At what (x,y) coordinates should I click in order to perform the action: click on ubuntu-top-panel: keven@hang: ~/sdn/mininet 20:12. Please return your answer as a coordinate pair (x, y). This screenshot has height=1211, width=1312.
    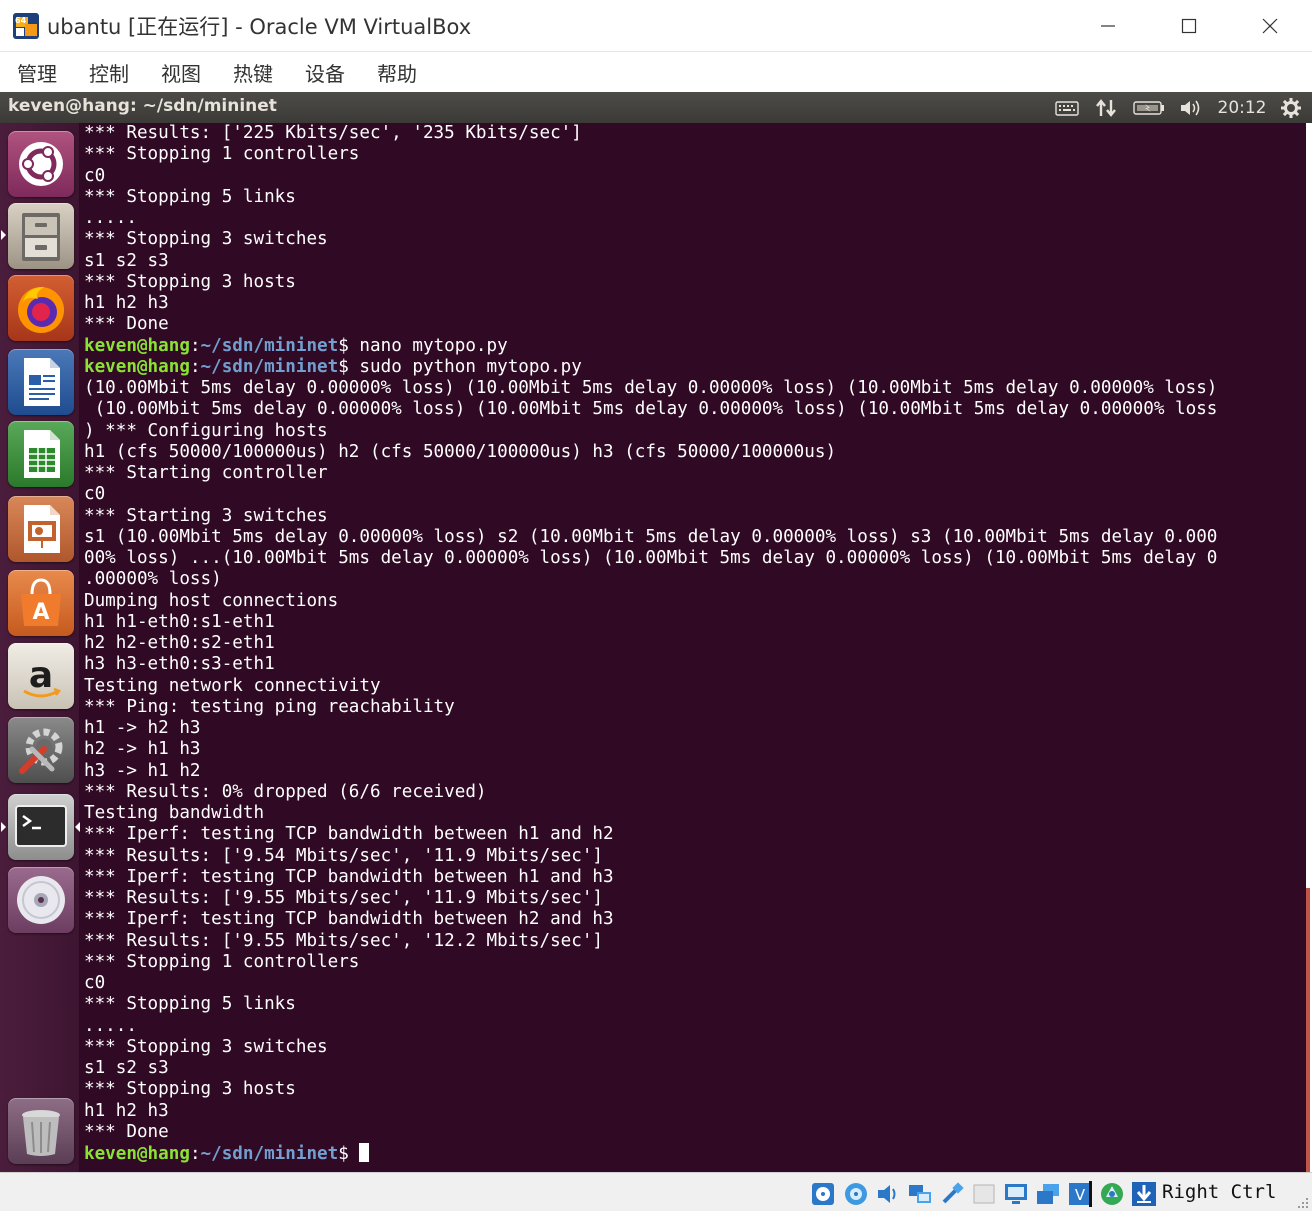
    Looking at the image, I should click on (656, 107).